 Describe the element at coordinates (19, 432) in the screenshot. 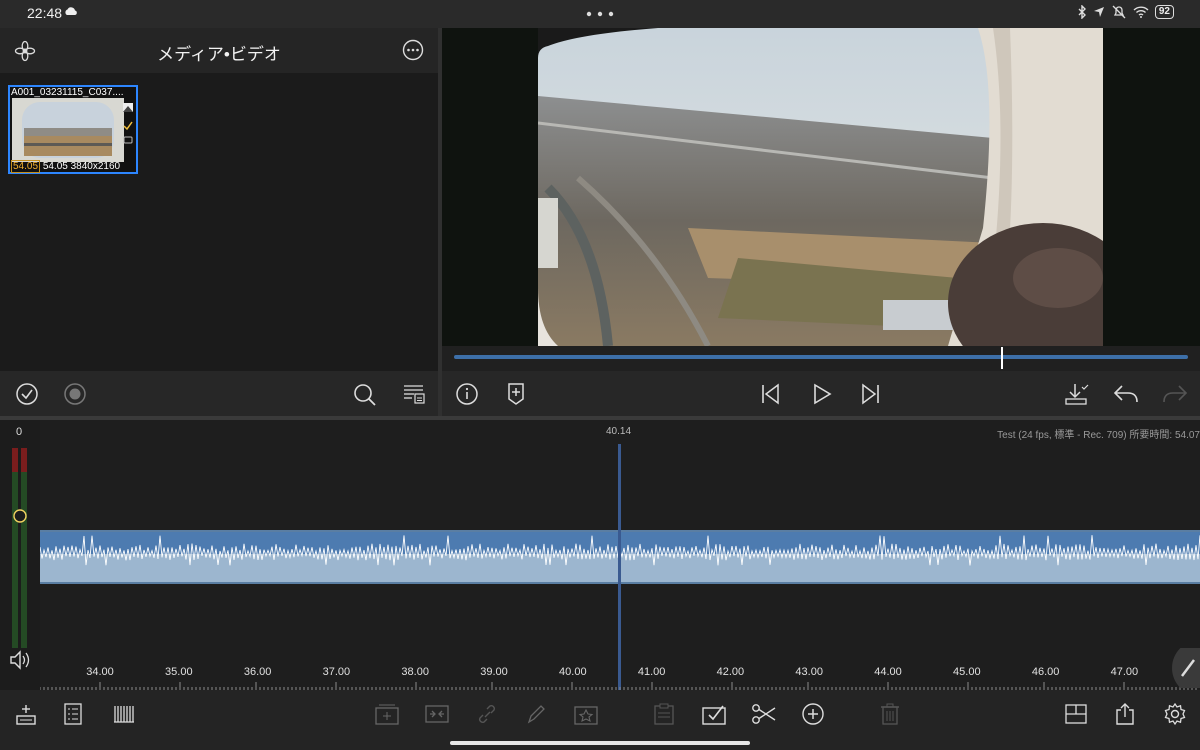

I see `meter-zero-label: 0` at that location.